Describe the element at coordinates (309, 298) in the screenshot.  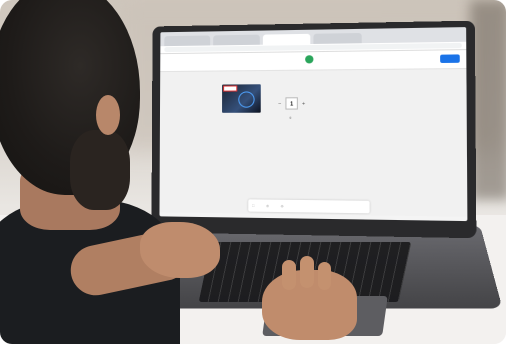
I see `right-hand` at that location.